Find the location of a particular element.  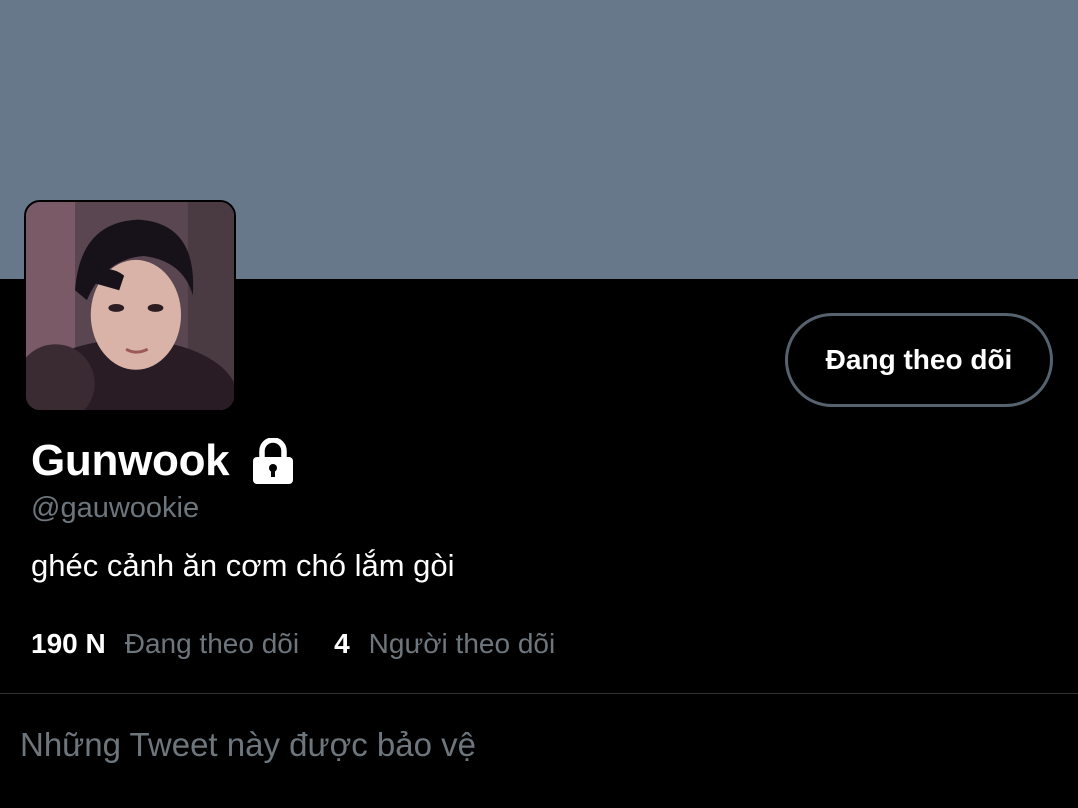

lock-icon is located at coordinates (273, 461).